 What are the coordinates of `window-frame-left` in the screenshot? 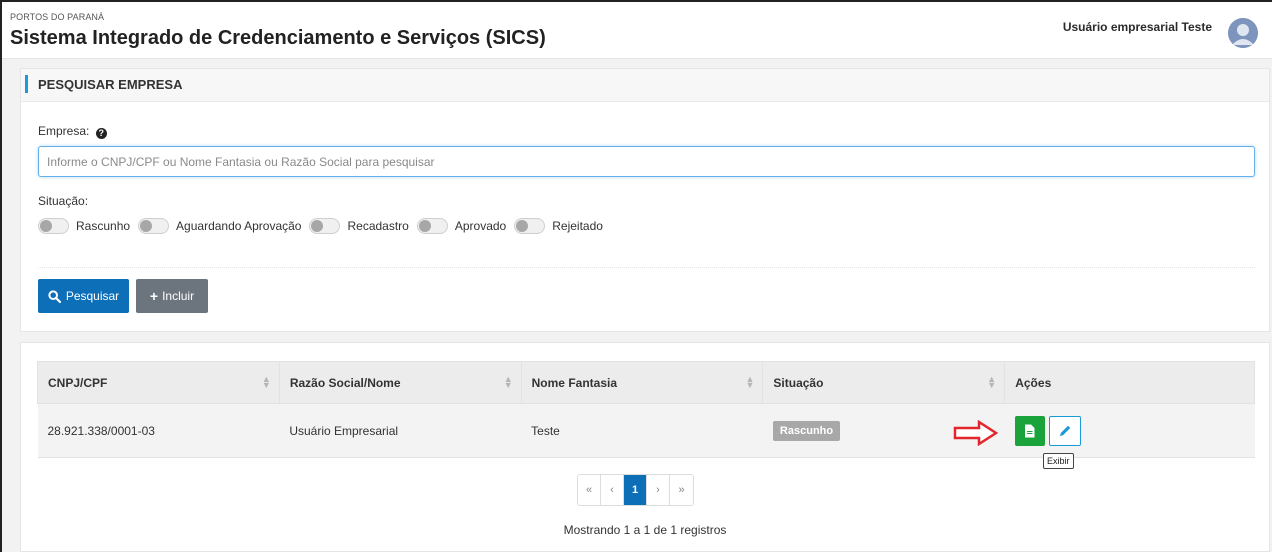 It's located at (1, 276).